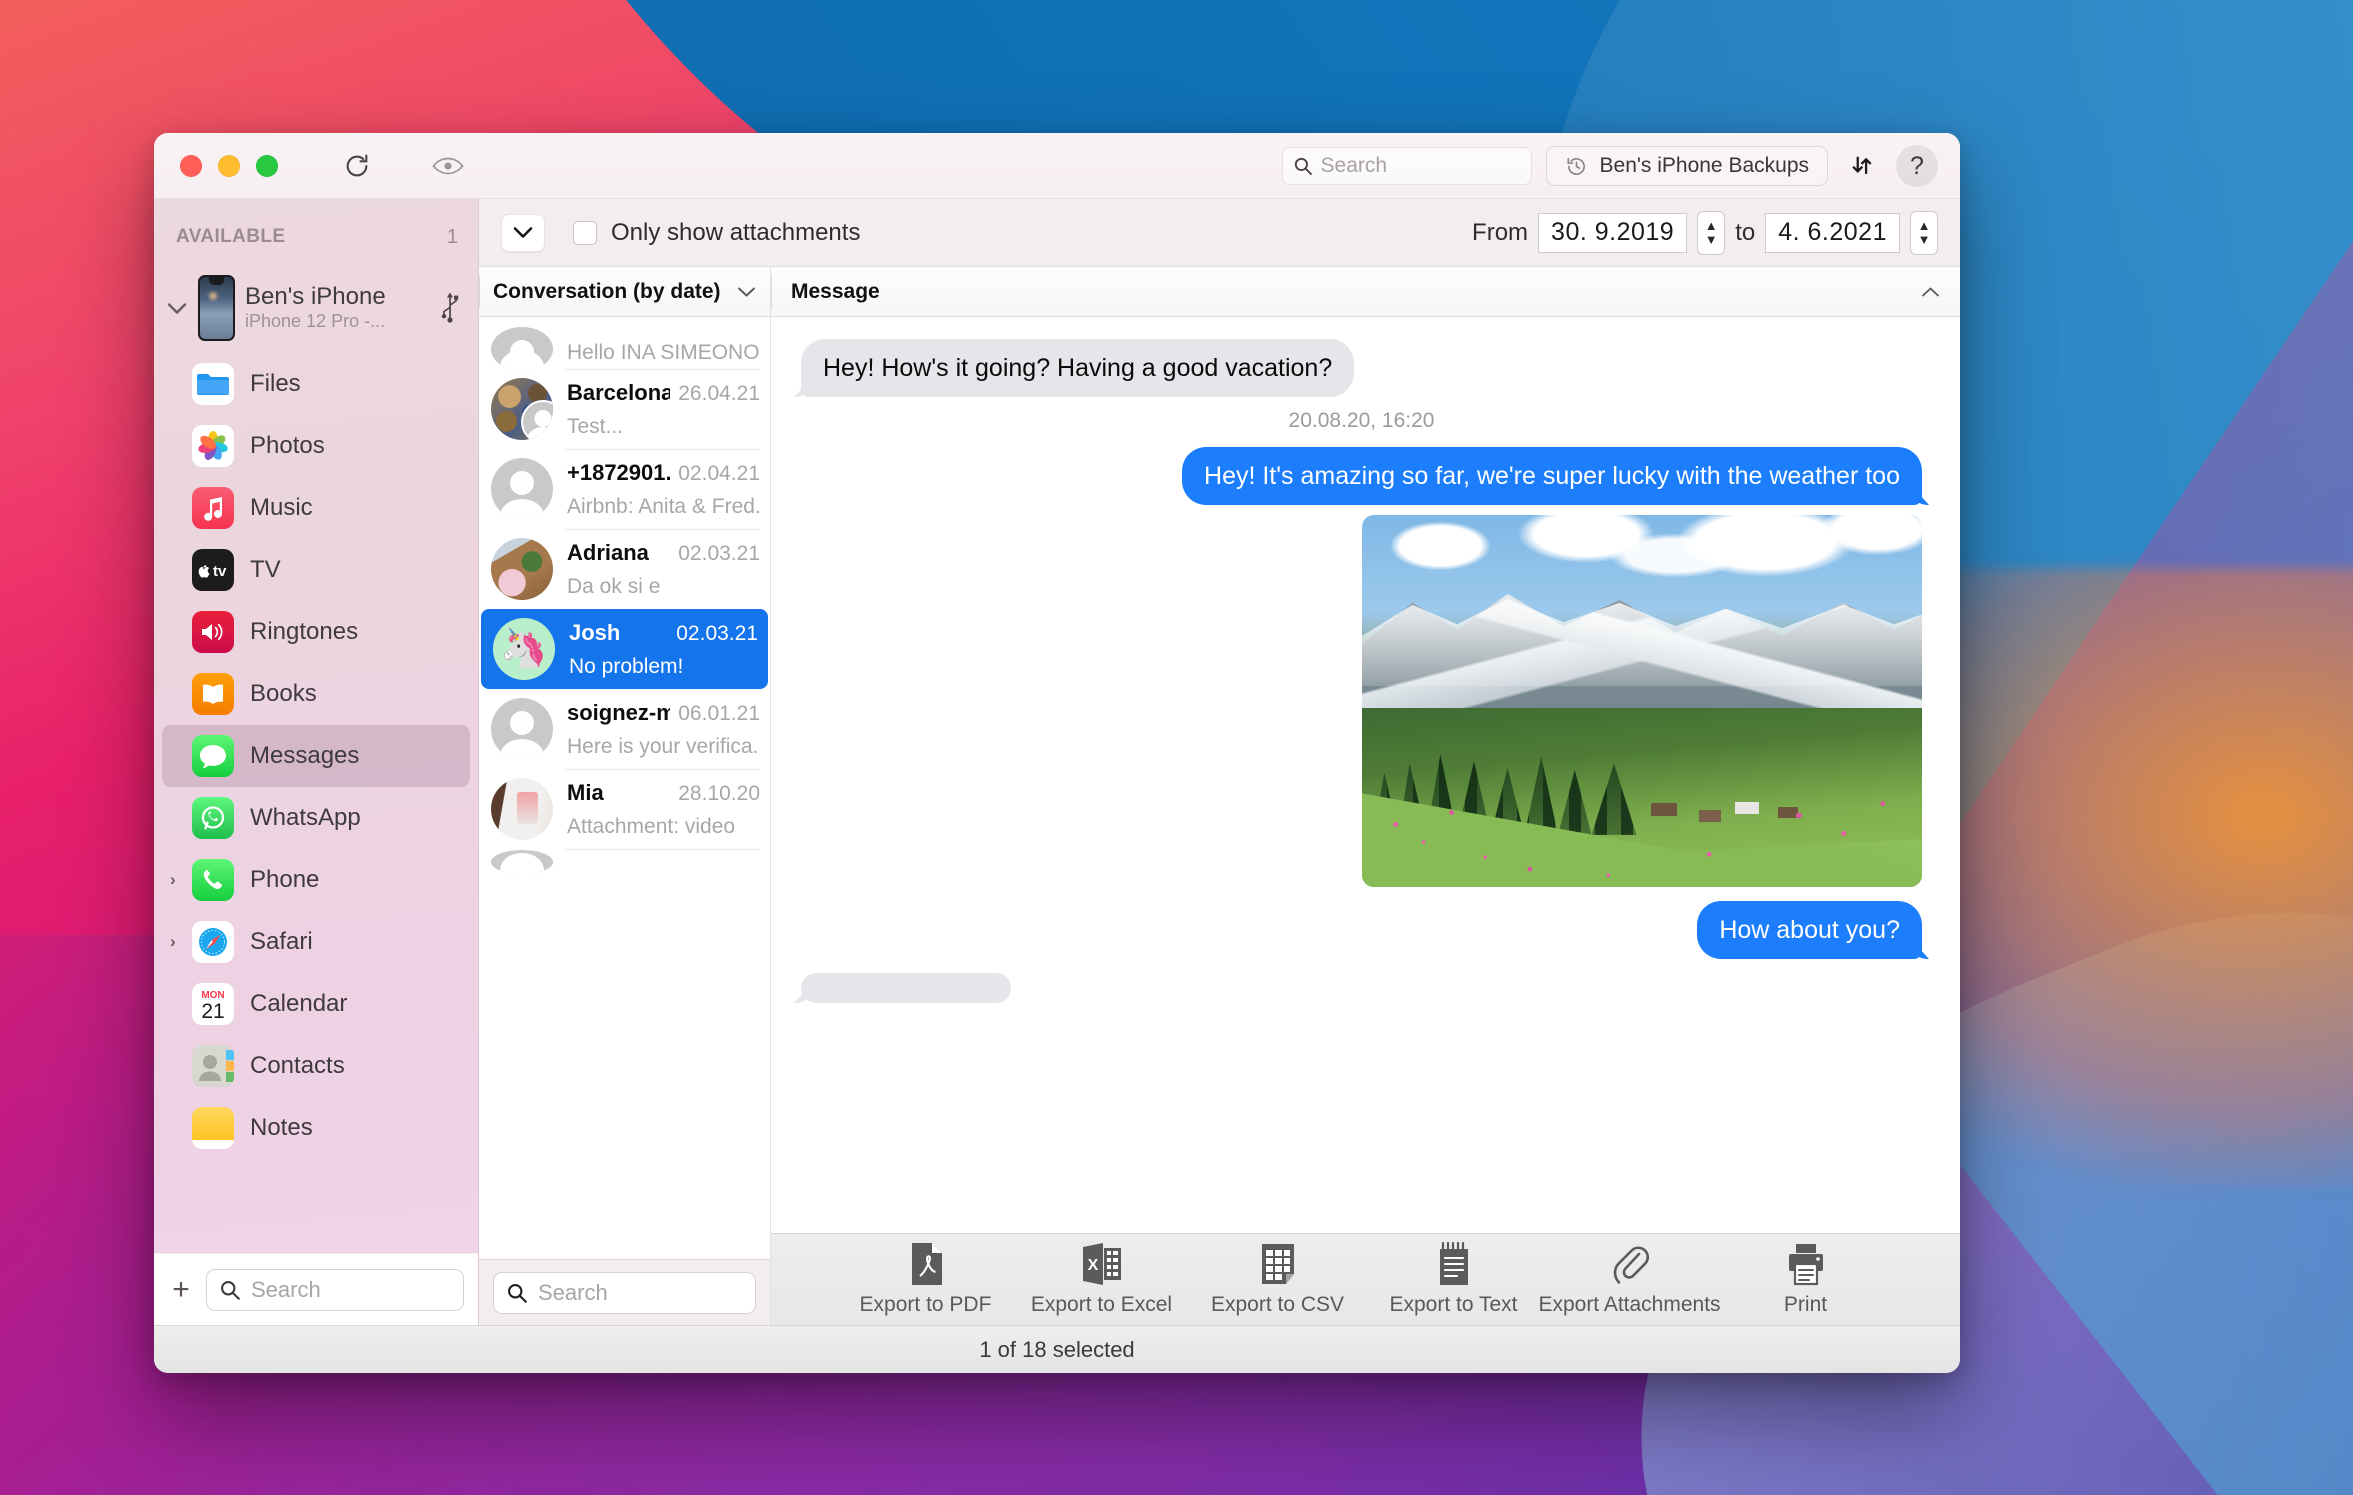 The image size is (2353, 1495). What do you see at coordinates (719, 713) in the screenshot?
I see `list-item-date: 06.01.21` at bounding box center [719, 713].